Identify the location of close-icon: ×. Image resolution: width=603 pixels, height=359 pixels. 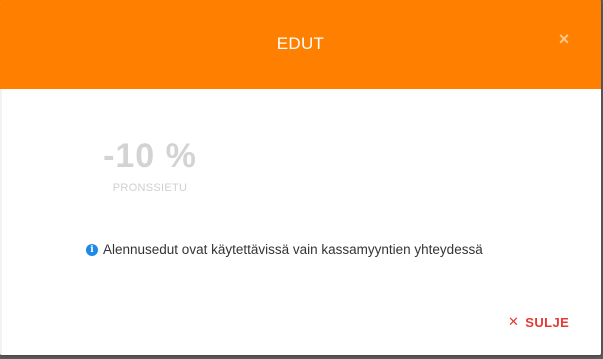
(564, 39).